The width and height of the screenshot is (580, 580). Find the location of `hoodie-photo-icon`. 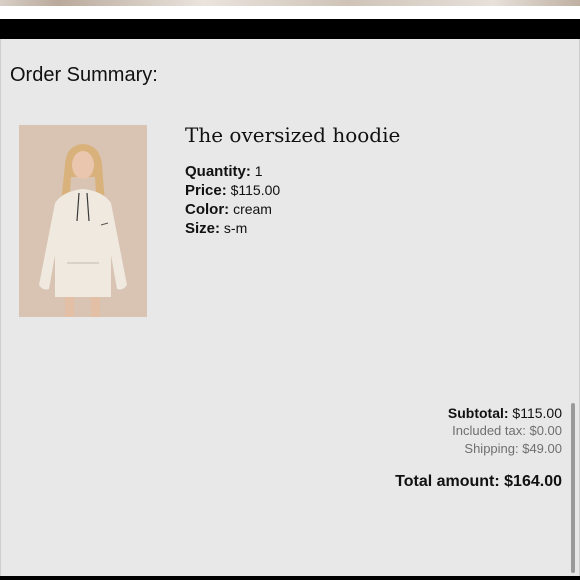

hoodie-photo-icon is located at coordinates (83, 221).